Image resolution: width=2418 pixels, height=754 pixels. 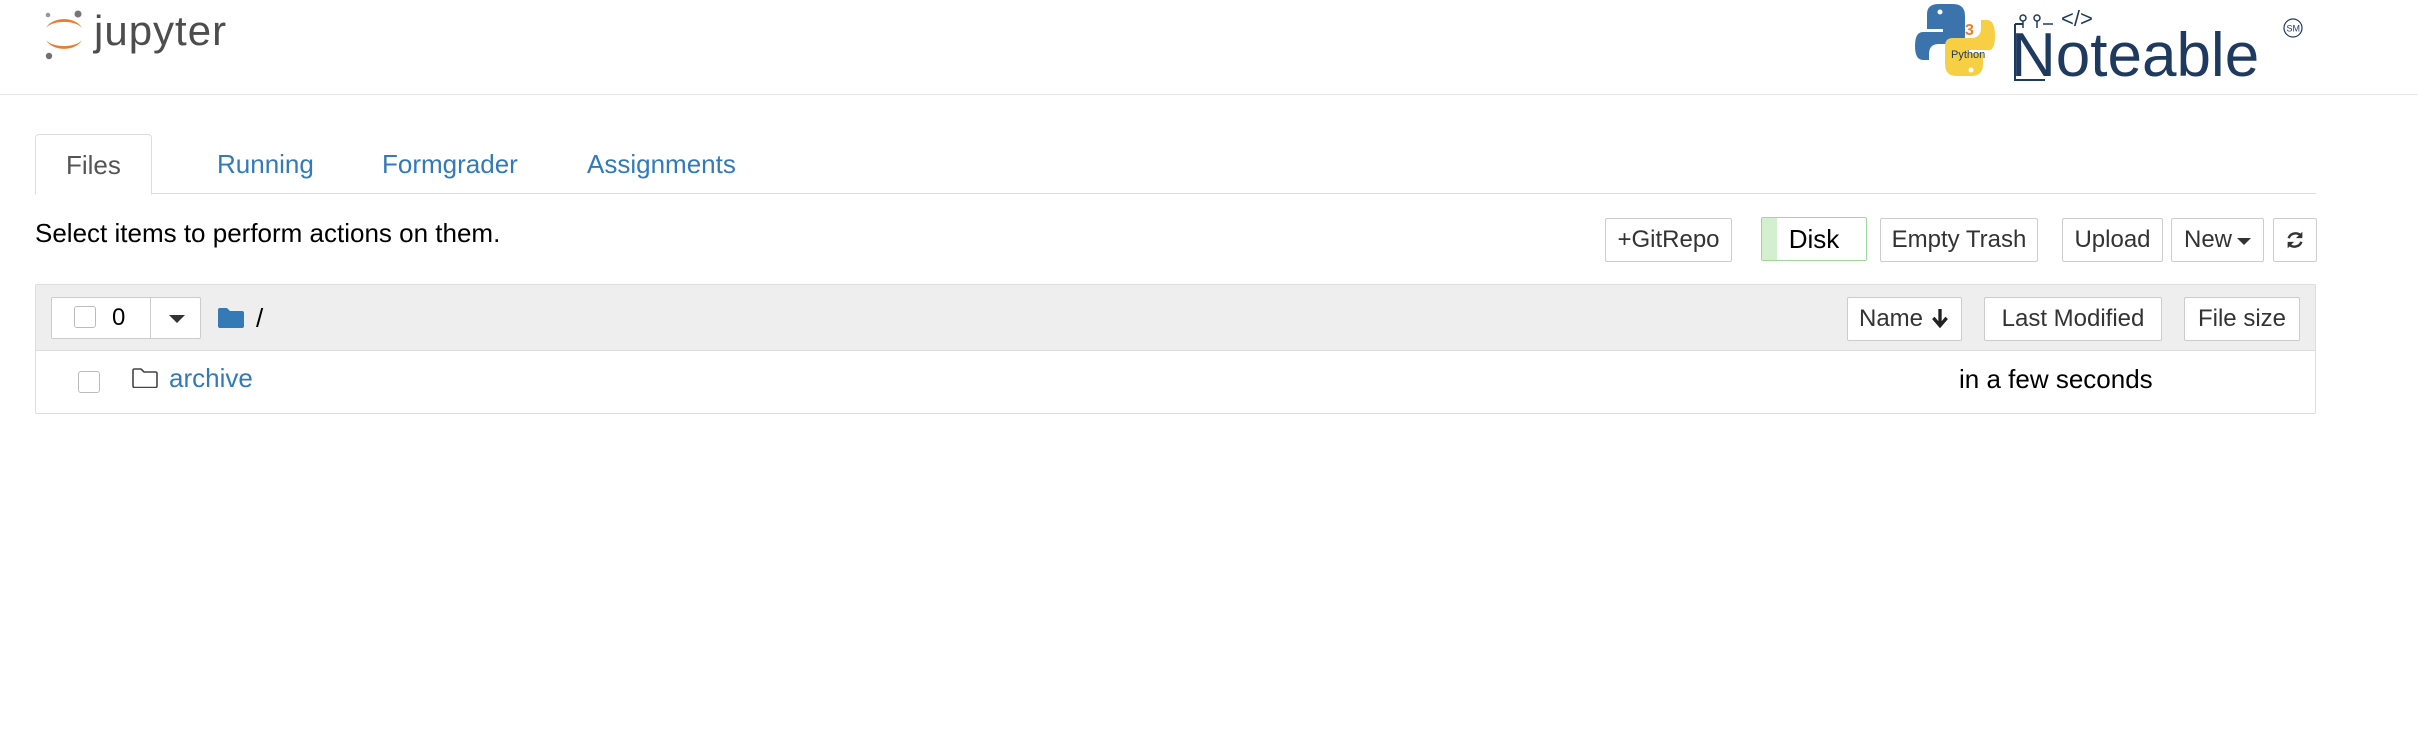 What do you see at coordinates (2112, 240) in the screenshot?
I see `upload-button: Upload` at bounding box center [2112, 240].